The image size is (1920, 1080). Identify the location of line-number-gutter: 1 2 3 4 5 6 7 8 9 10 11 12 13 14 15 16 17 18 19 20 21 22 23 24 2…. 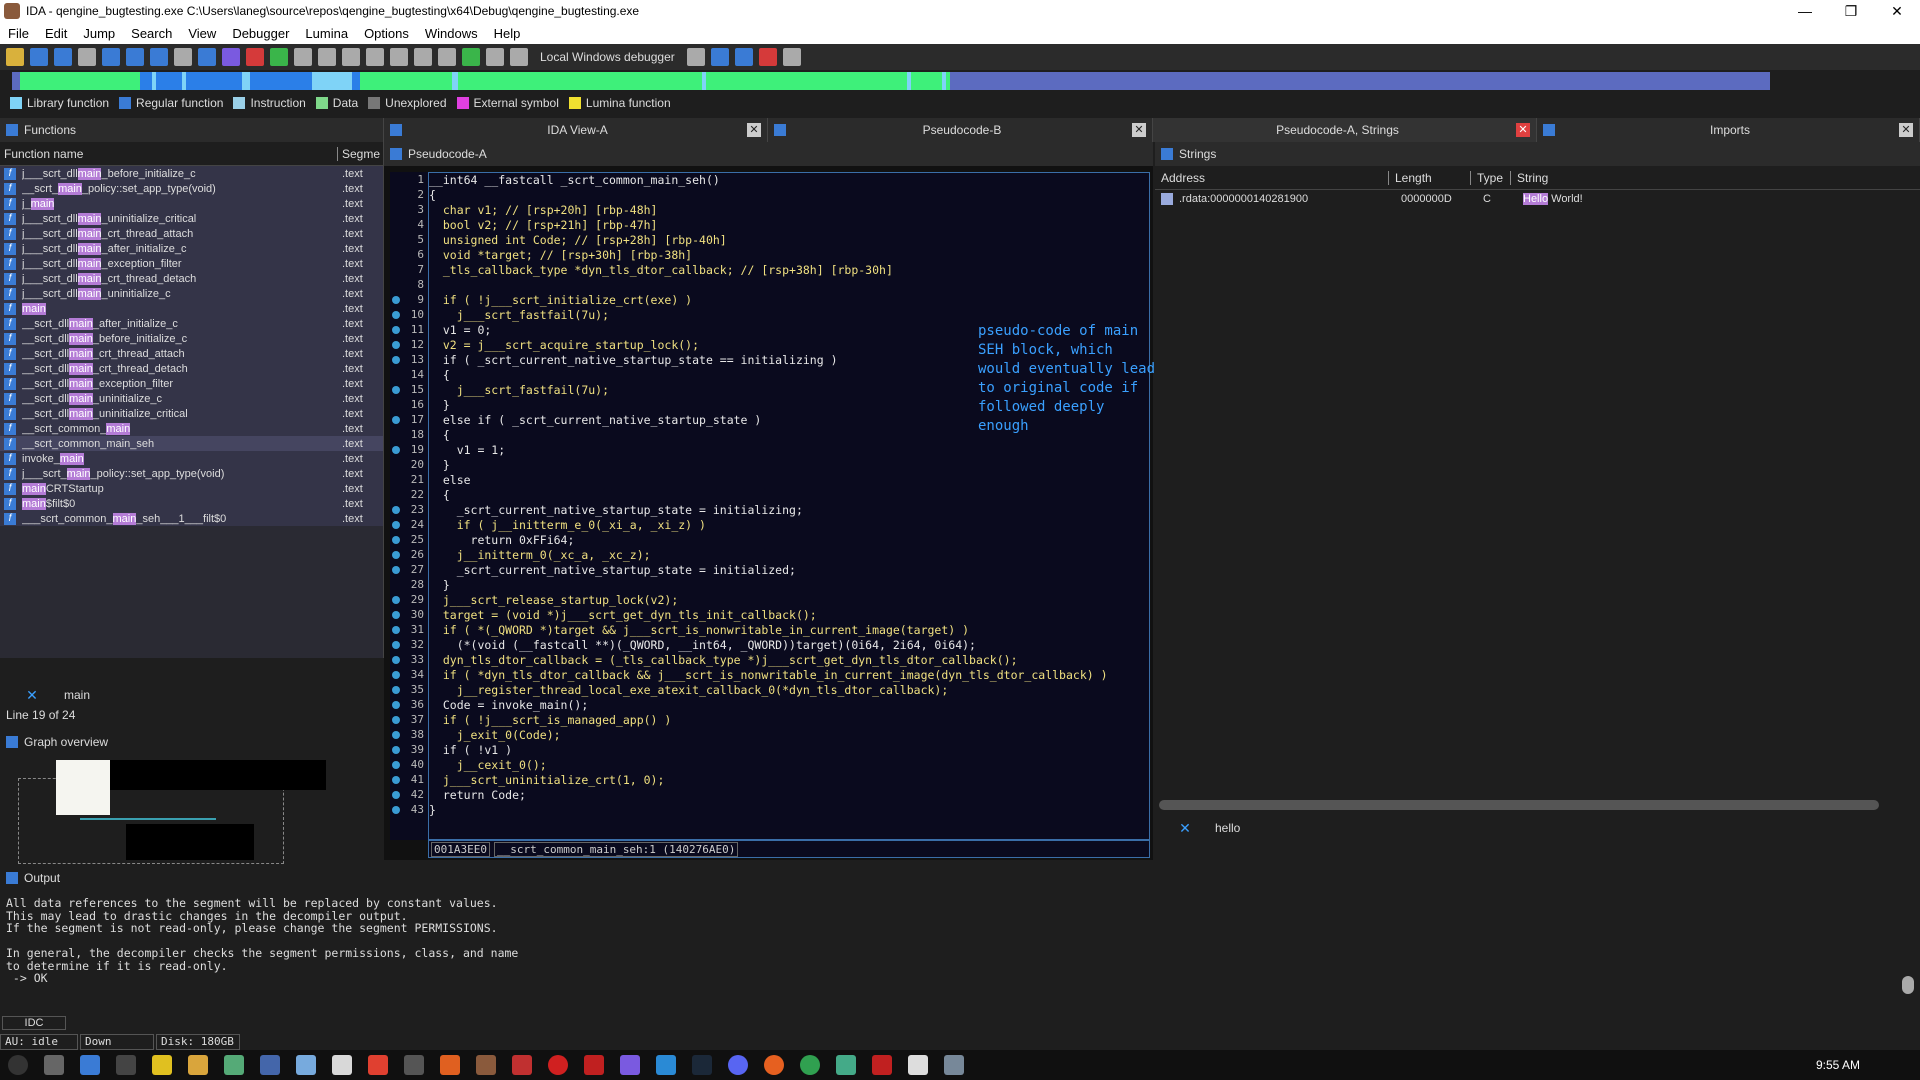
(409, 506).